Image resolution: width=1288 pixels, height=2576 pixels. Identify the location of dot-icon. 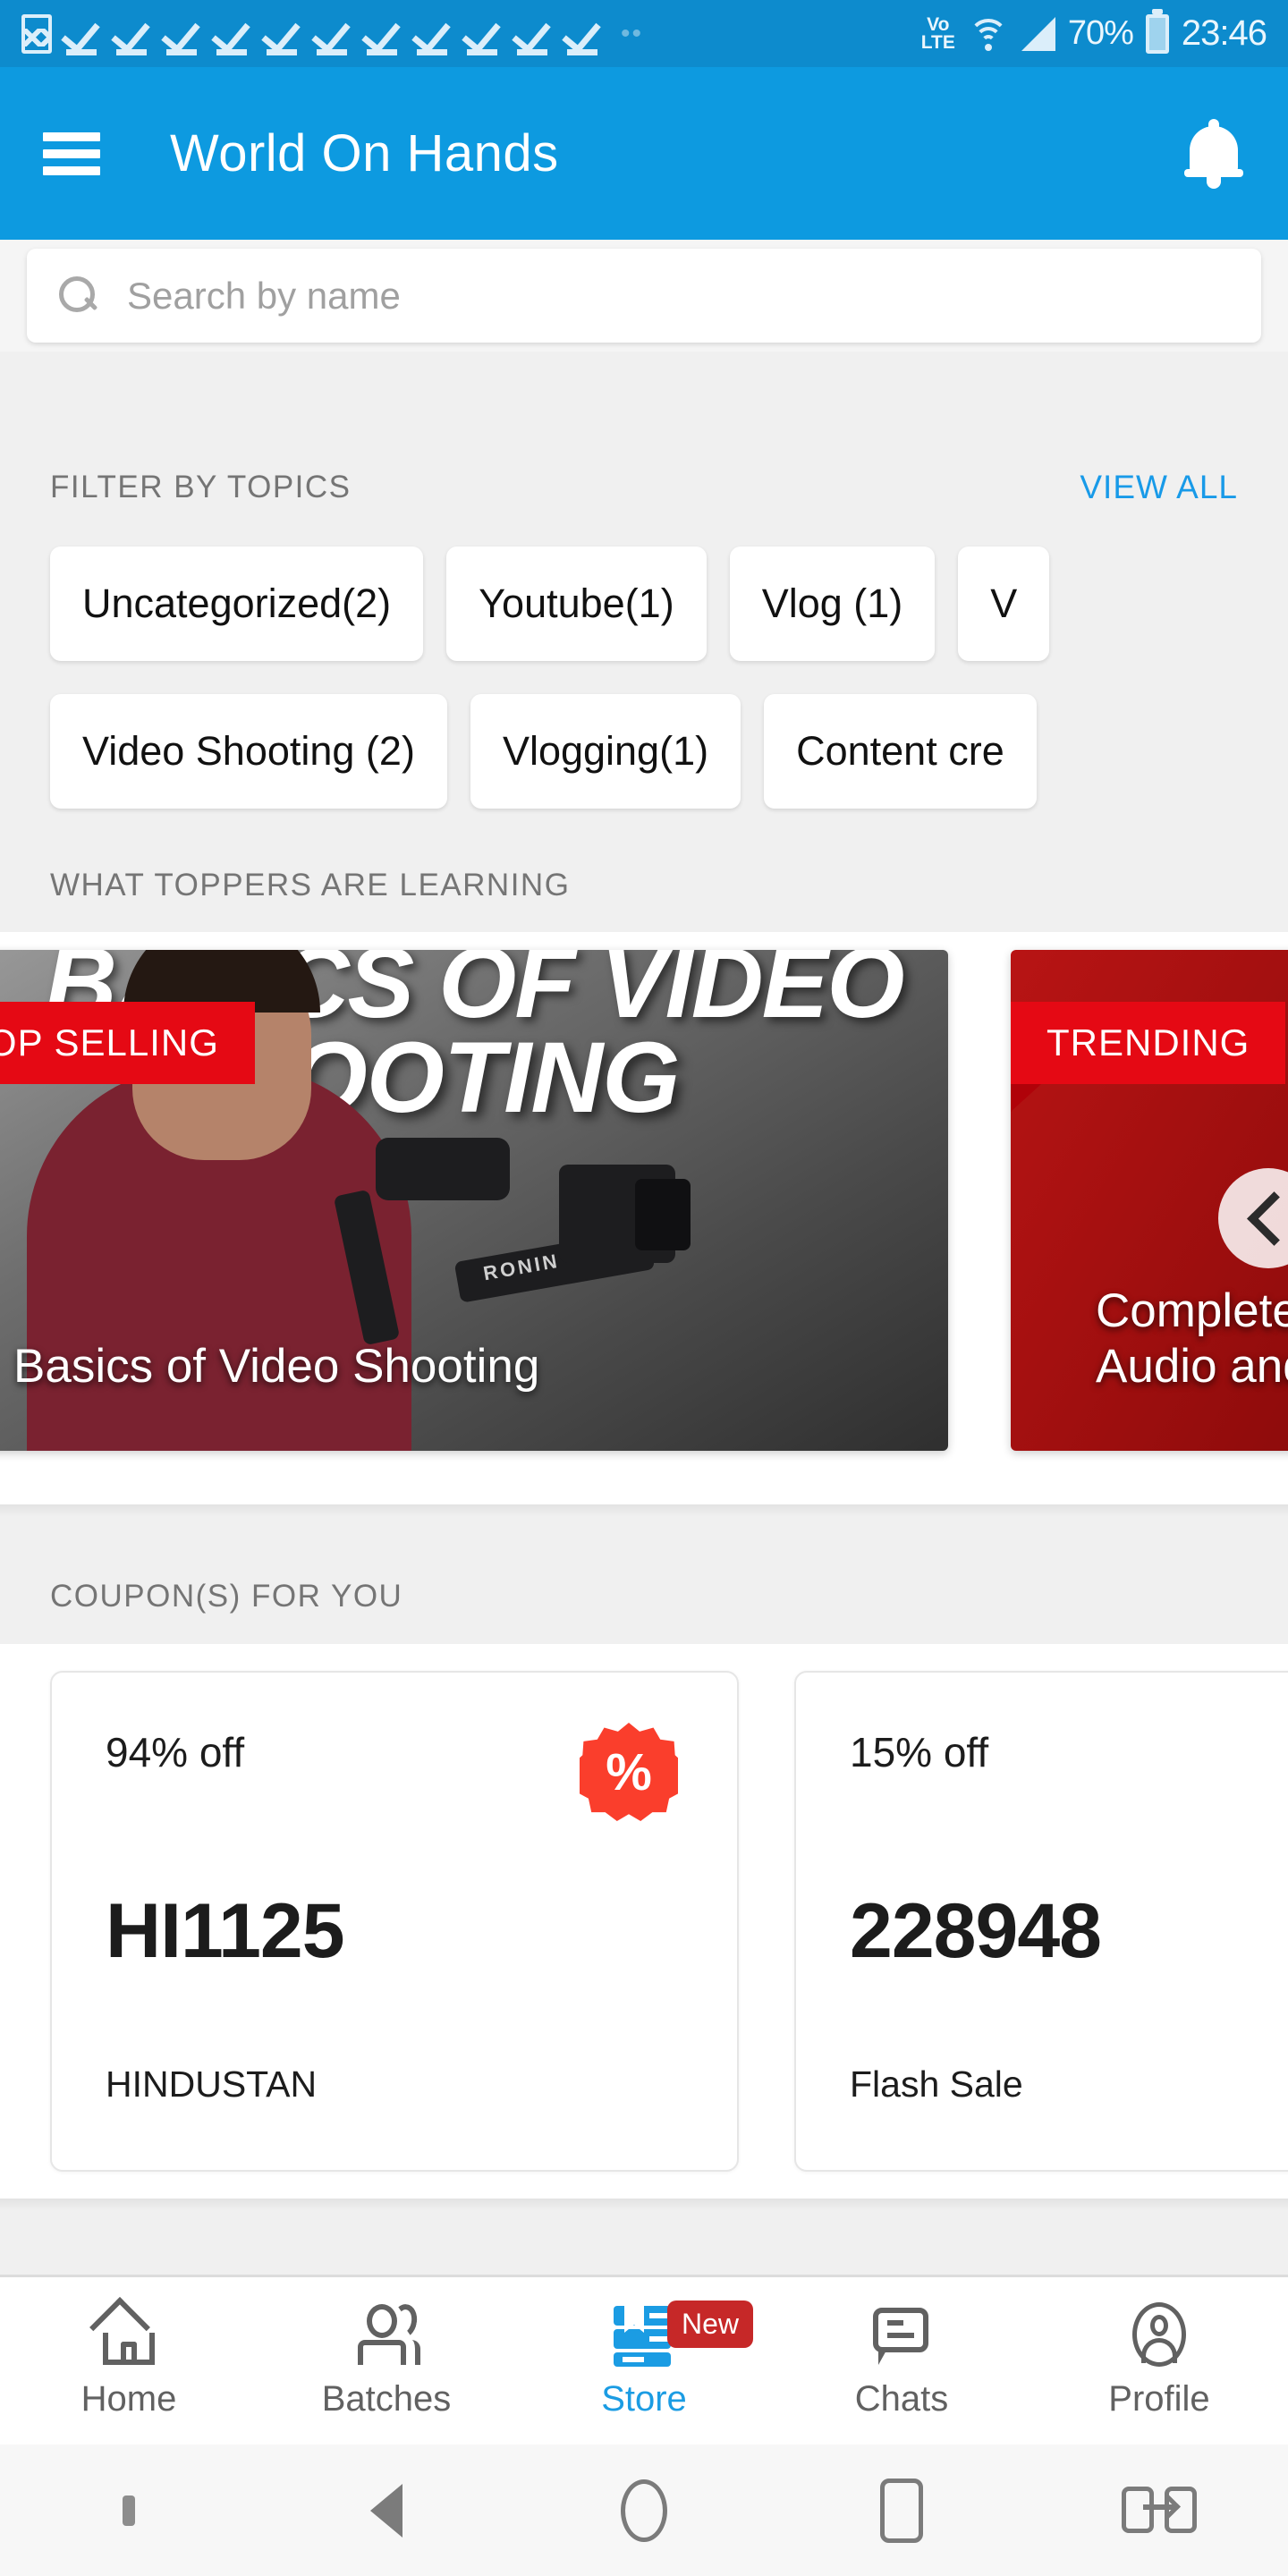
(129, 2510).